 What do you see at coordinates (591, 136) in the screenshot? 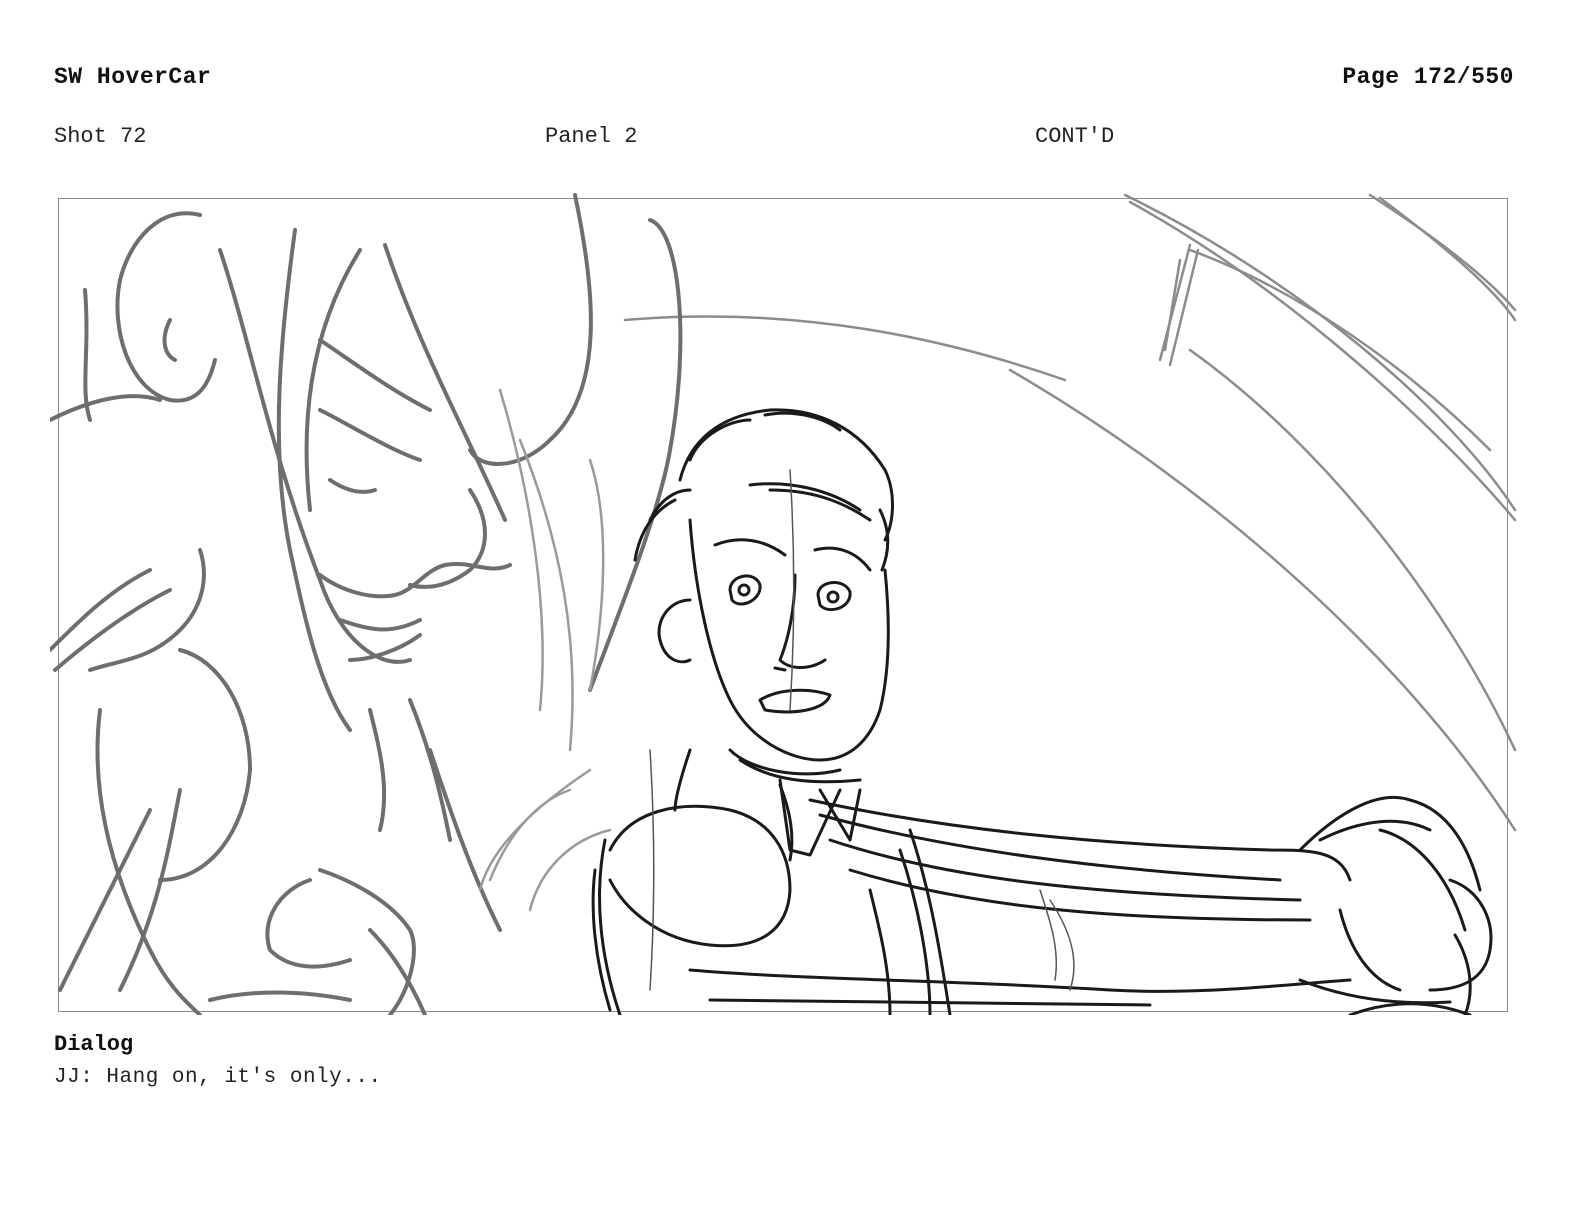
I see `panel-number: Panel 2` at bounding box center [591, 136].